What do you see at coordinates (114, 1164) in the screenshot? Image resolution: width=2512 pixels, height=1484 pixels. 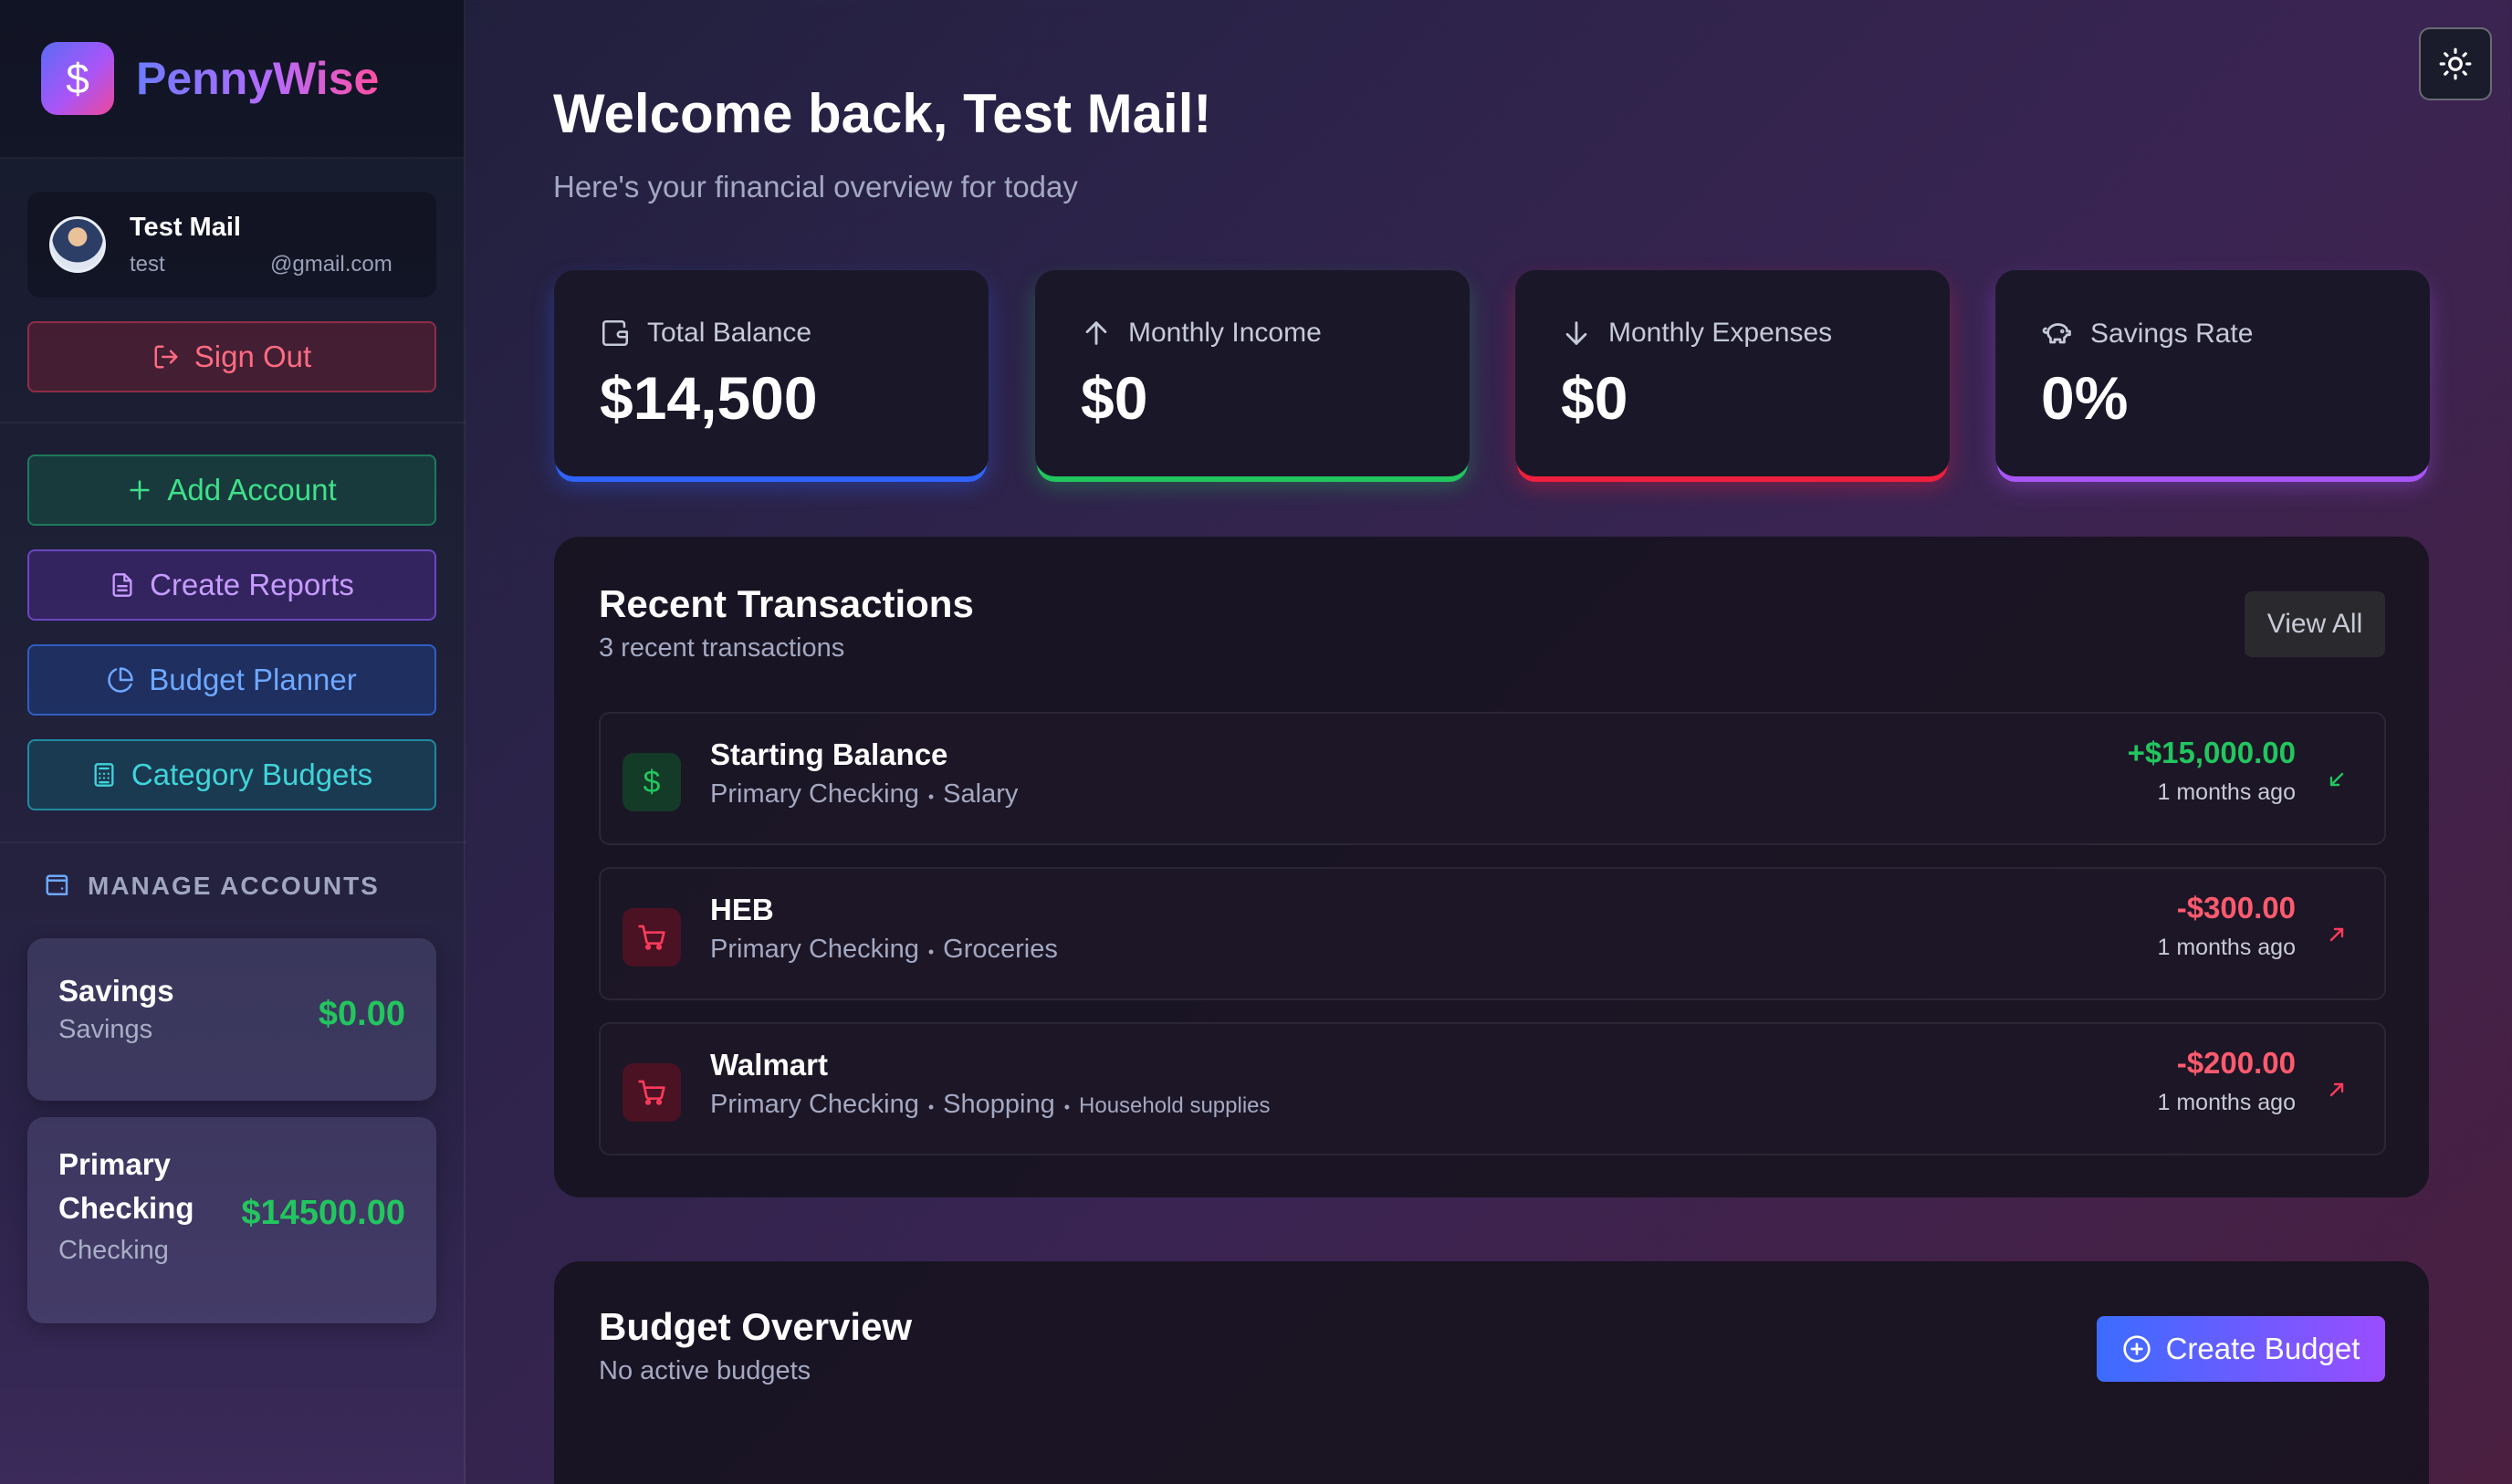 I see `account-name-line1: Primary` at bounding box center [114, 1164].